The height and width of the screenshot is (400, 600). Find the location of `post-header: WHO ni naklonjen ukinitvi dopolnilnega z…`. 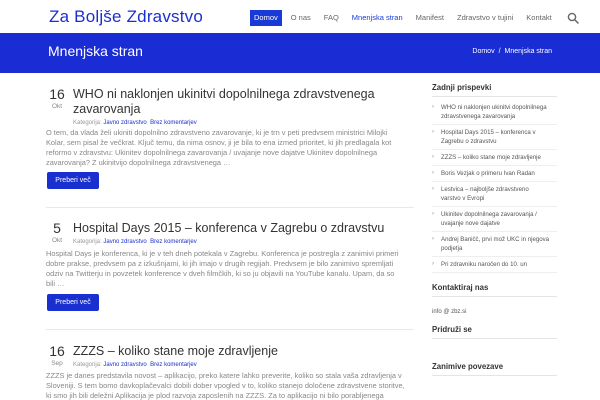

post-header: WHO ni naklonjen ukinitvi dopolnilnega z… is located at coordinates (243, 106).